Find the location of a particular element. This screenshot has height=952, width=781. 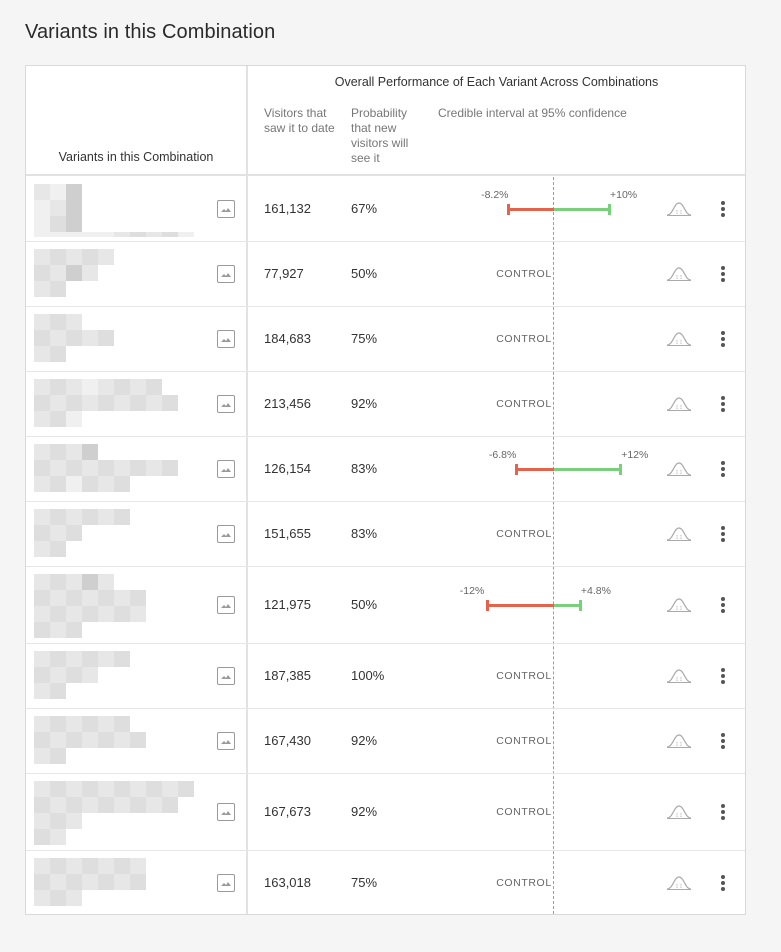

header-credible-interval: Credible interval at 95% confidence is located at coordinates (532, 113).